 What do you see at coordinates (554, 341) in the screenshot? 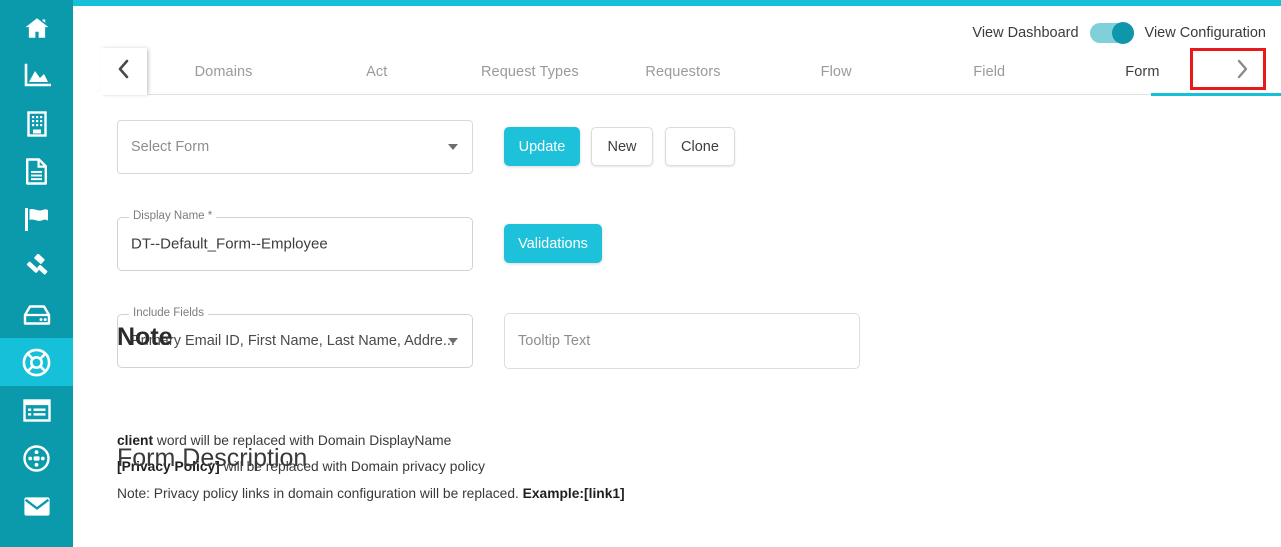
I see `tooltip-text-placeholder: Tooltip Text` at bounding box center [554, 341].